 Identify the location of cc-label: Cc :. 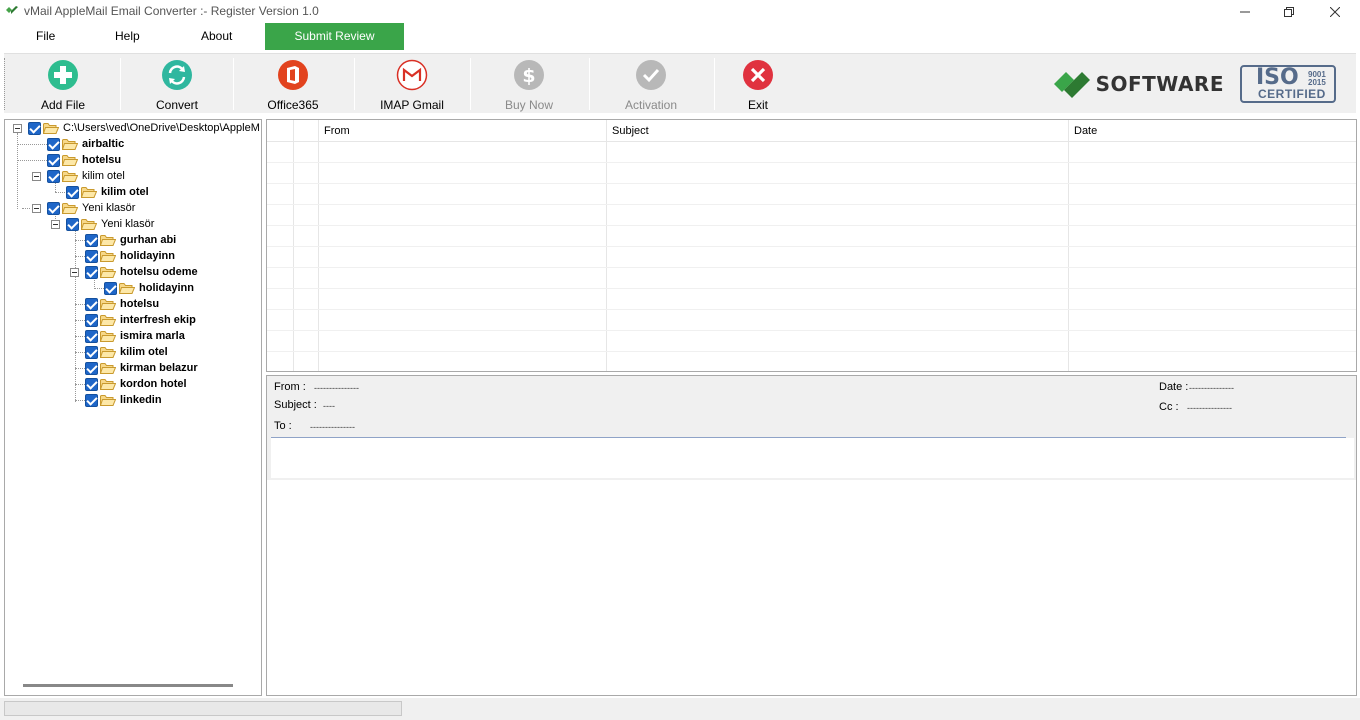
(1169, 407).